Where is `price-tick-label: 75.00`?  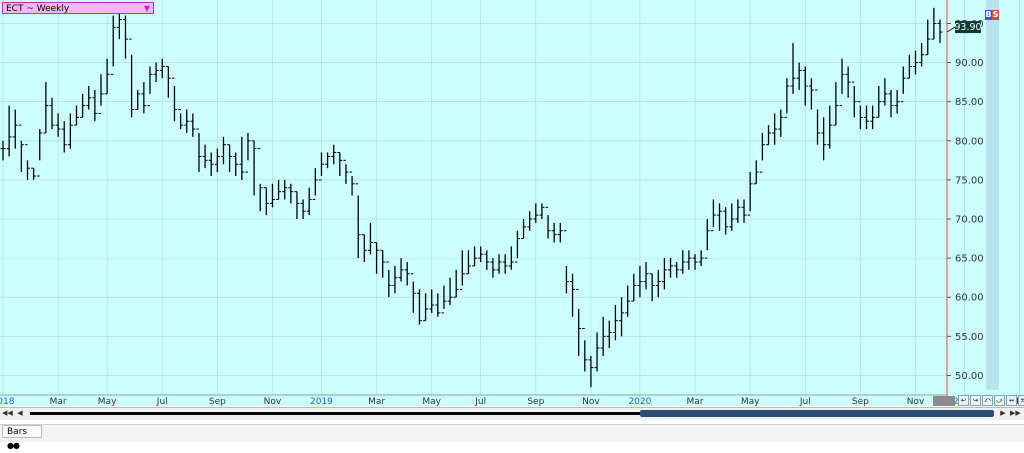
price-tick-label: 75.00 is located at coordinates (969, 180).